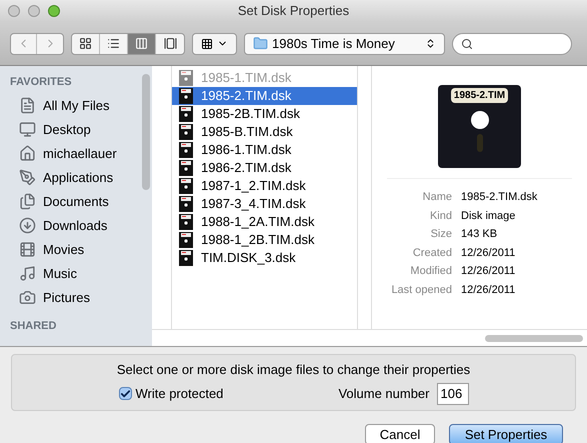  What do you see at coordinates (34, 11) in the screenshot?
I see `minimize-button` at bounding box center [34, 11].